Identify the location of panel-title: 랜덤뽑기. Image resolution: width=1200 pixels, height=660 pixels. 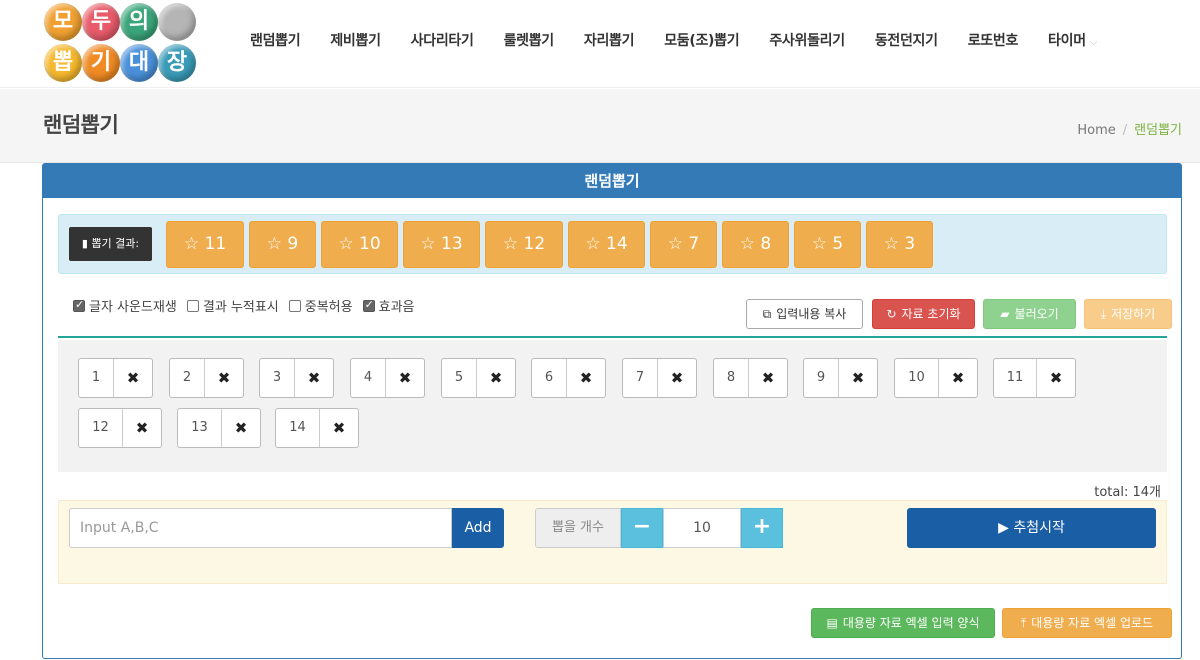
(612, 181).